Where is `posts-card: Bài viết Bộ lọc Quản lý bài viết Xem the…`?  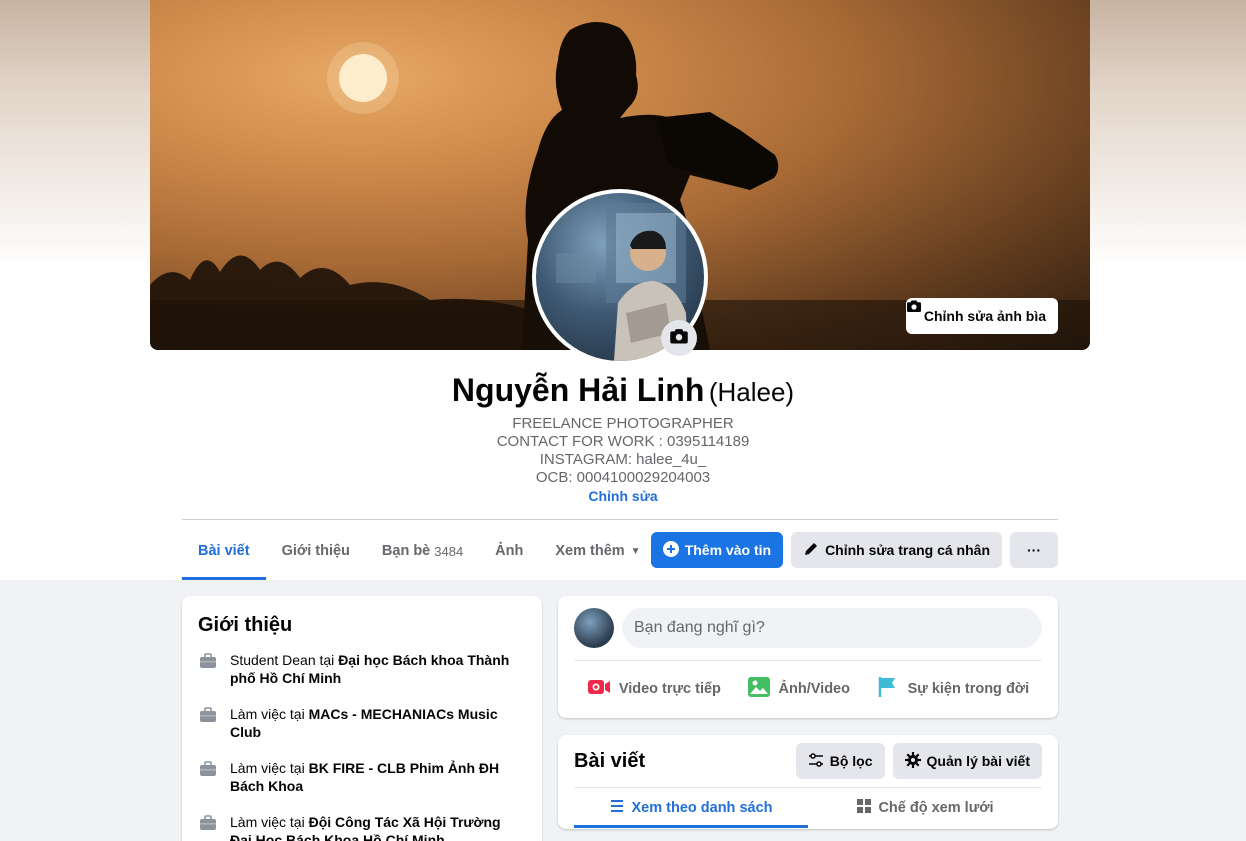
posts-card: Bài viết Bộ lọc Quản lý bài viết Xem the… is located at coordinates (808, 782).